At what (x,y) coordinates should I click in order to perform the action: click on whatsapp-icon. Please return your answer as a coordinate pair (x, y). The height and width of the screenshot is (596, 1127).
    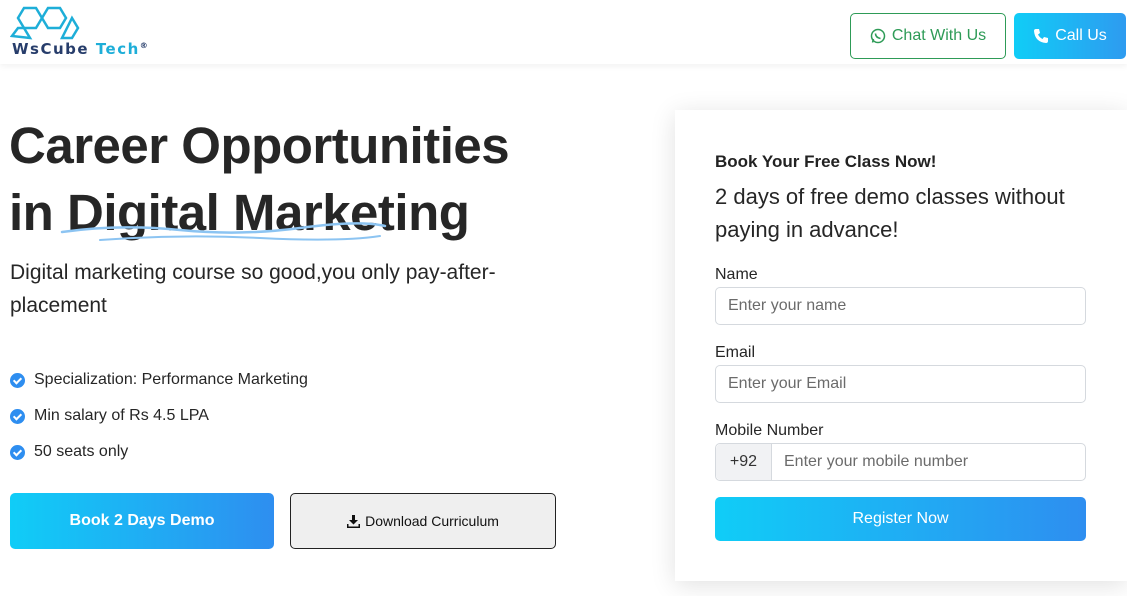
    Looking at the image, I should click on (878, 36).